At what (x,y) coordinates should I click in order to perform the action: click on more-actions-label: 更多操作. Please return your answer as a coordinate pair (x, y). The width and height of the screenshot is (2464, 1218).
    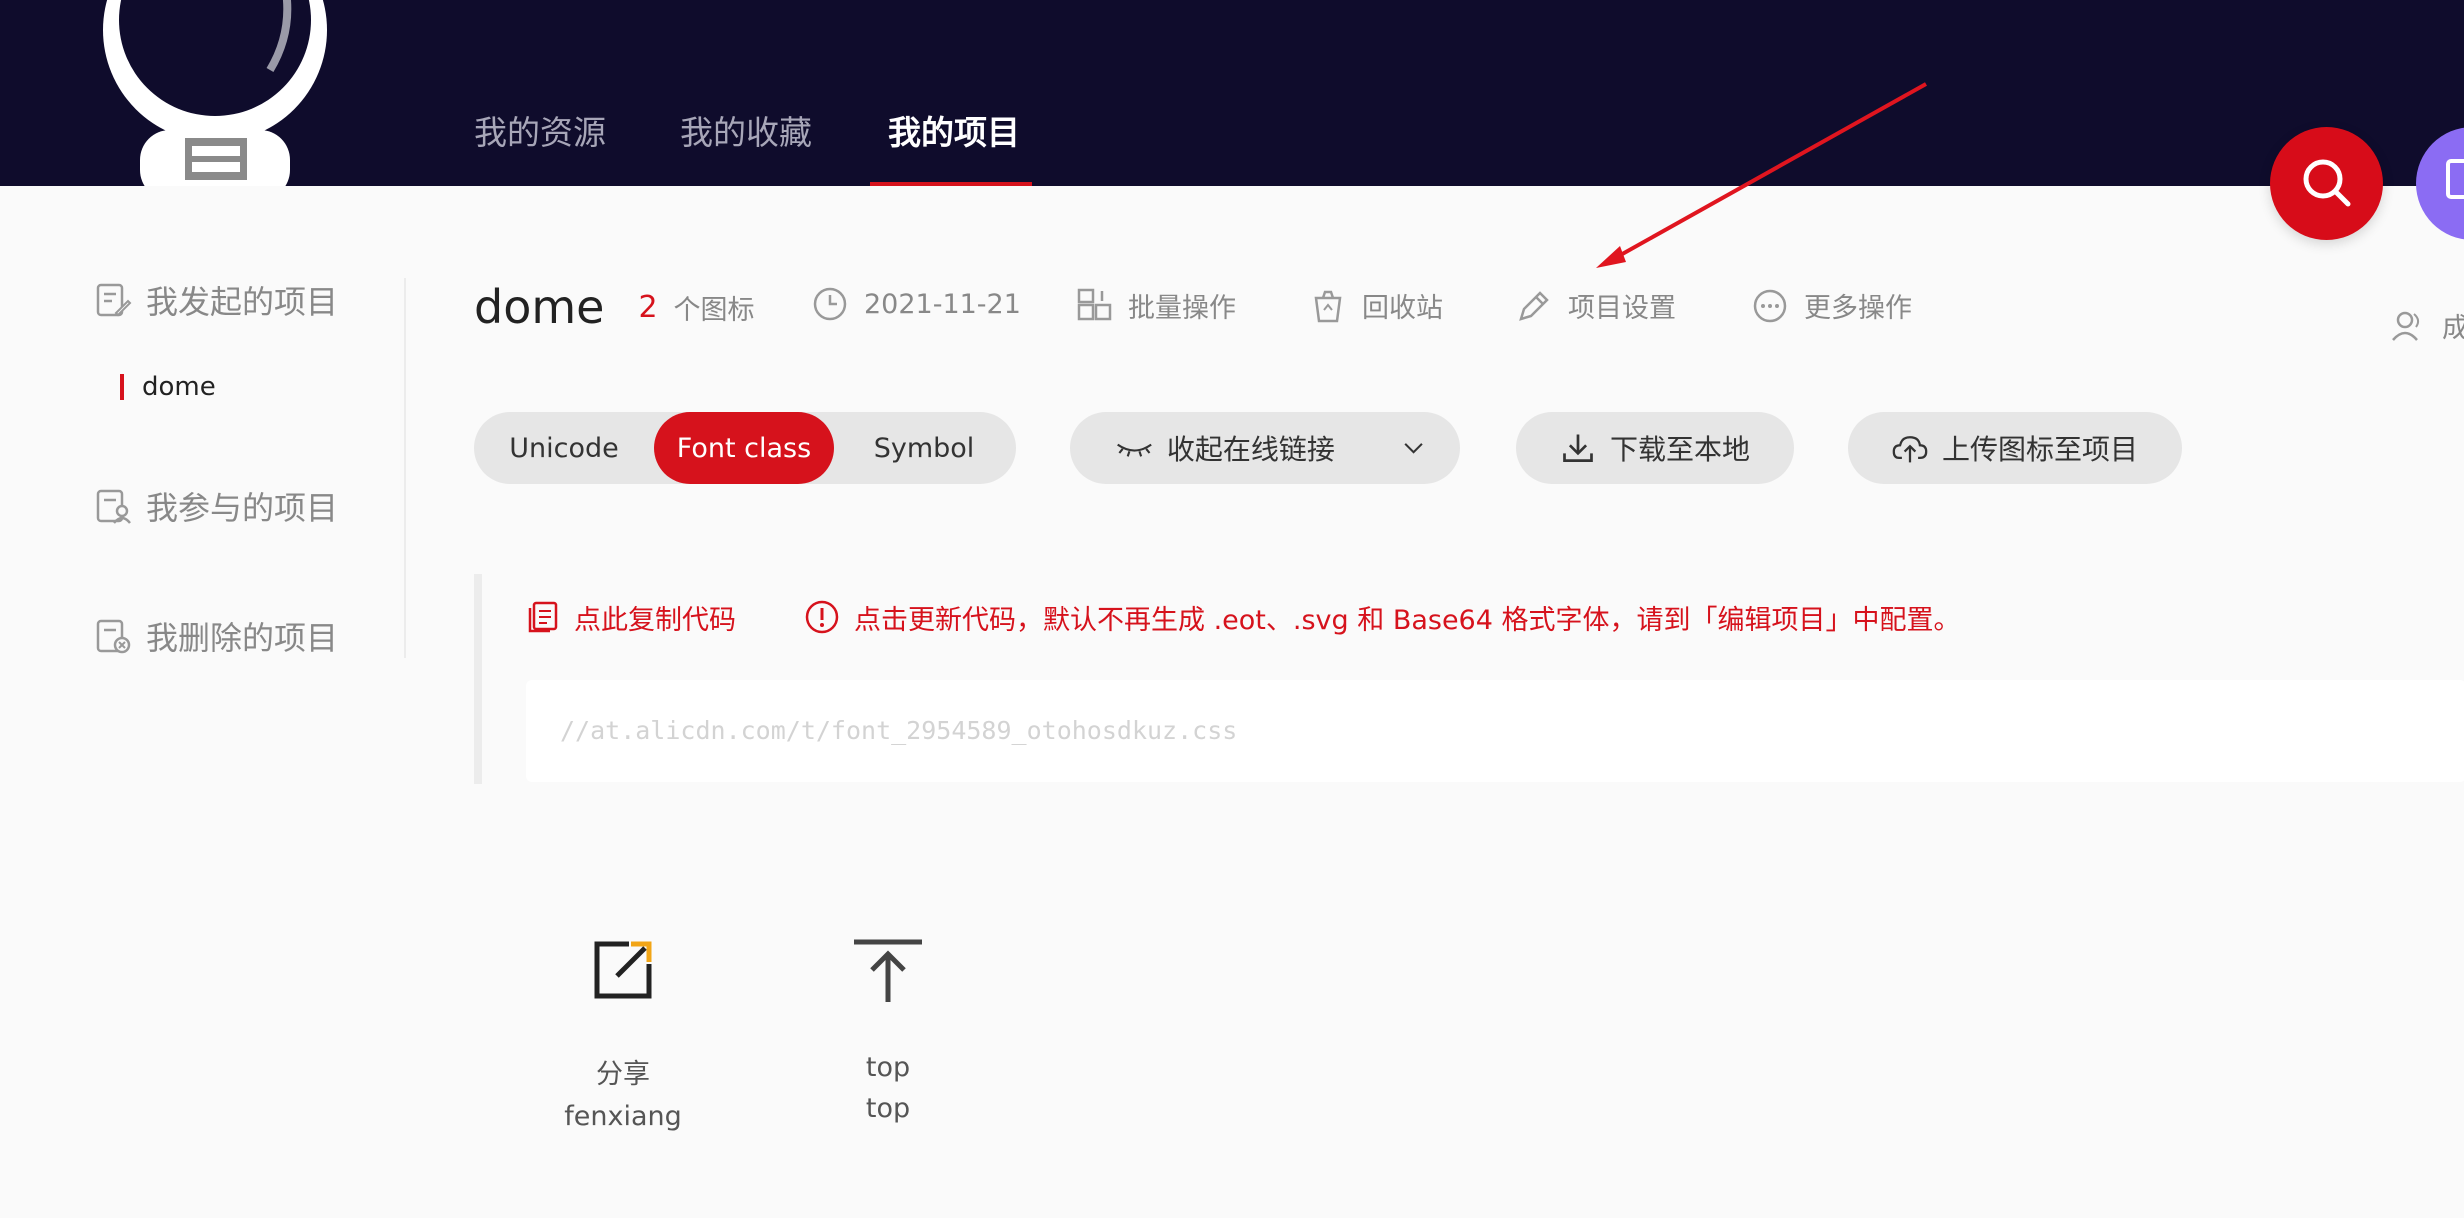
    Looking at the image, I should click on (1858, 308).